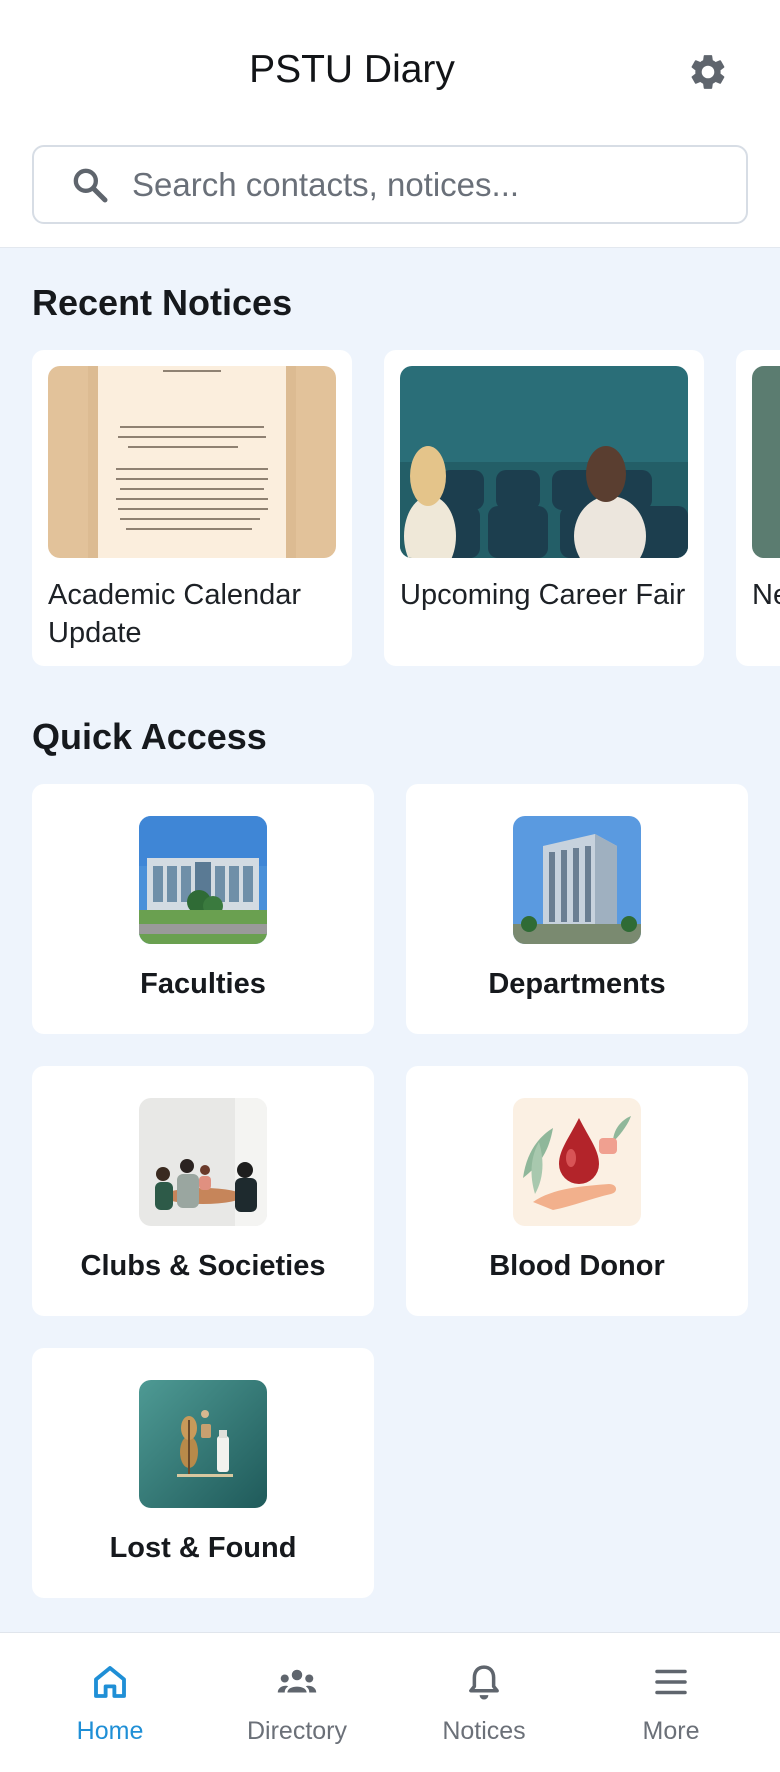 Image resolution: width=780 pixels, height=1772 pixels. I want to click on notice-card: Academic Calendar Update, so click(192, 508).